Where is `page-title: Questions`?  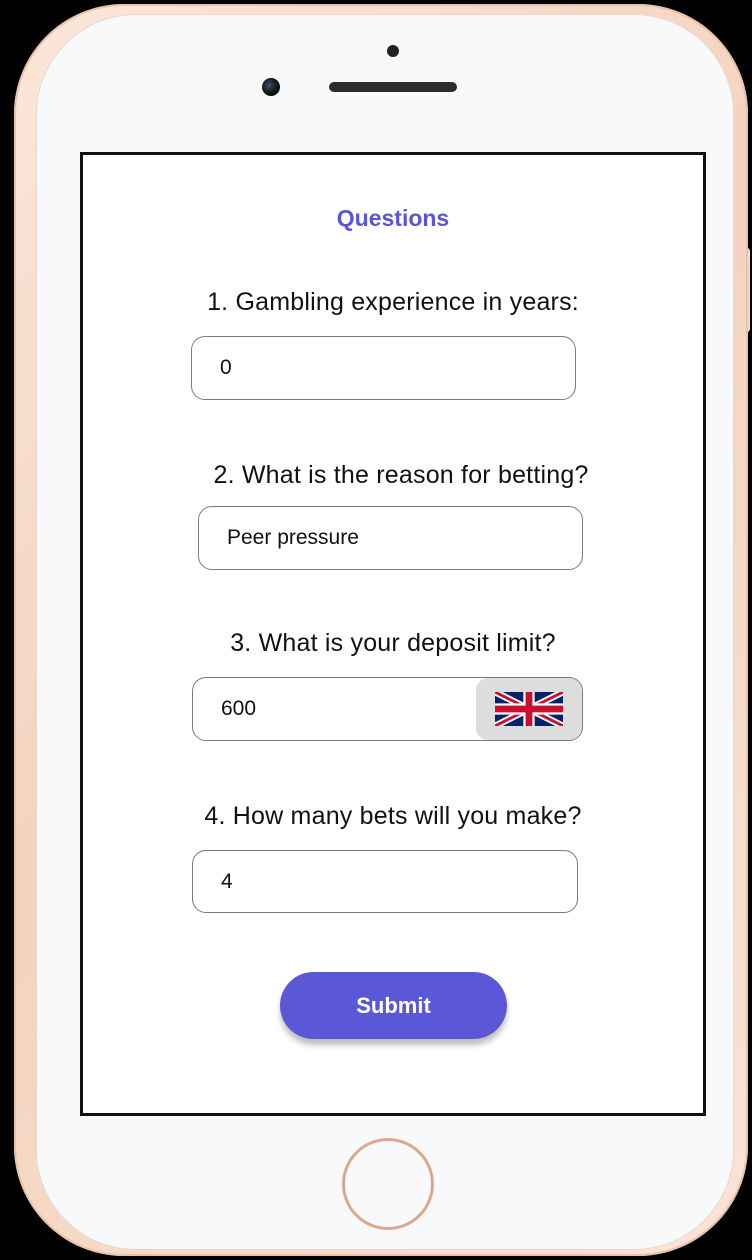 page-title: Questions is located at coordinates (393, 218).